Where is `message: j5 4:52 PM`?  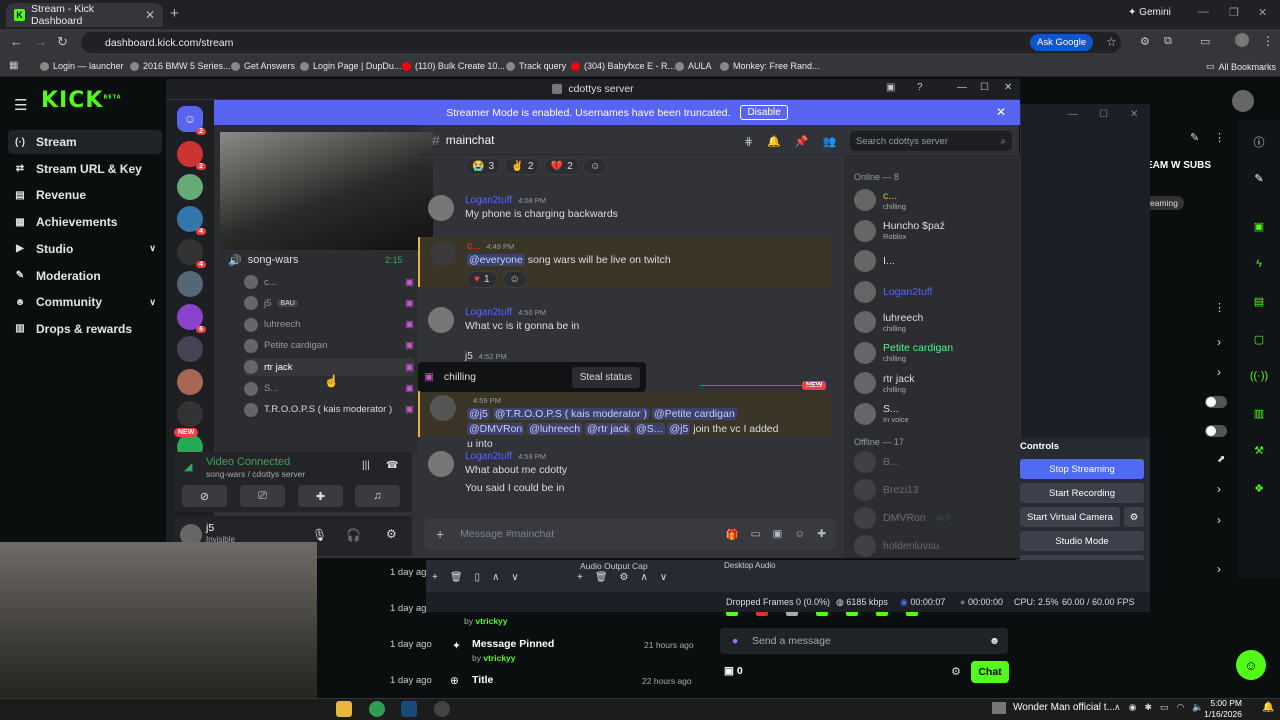
message: j5 4:52 PM is located at coordinates (634, 356).